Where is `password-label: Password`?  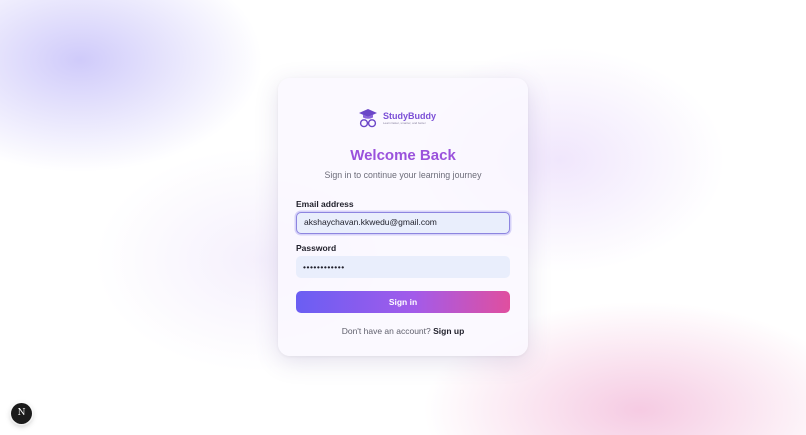
password-label: Password is located at coordinates (316, 248).